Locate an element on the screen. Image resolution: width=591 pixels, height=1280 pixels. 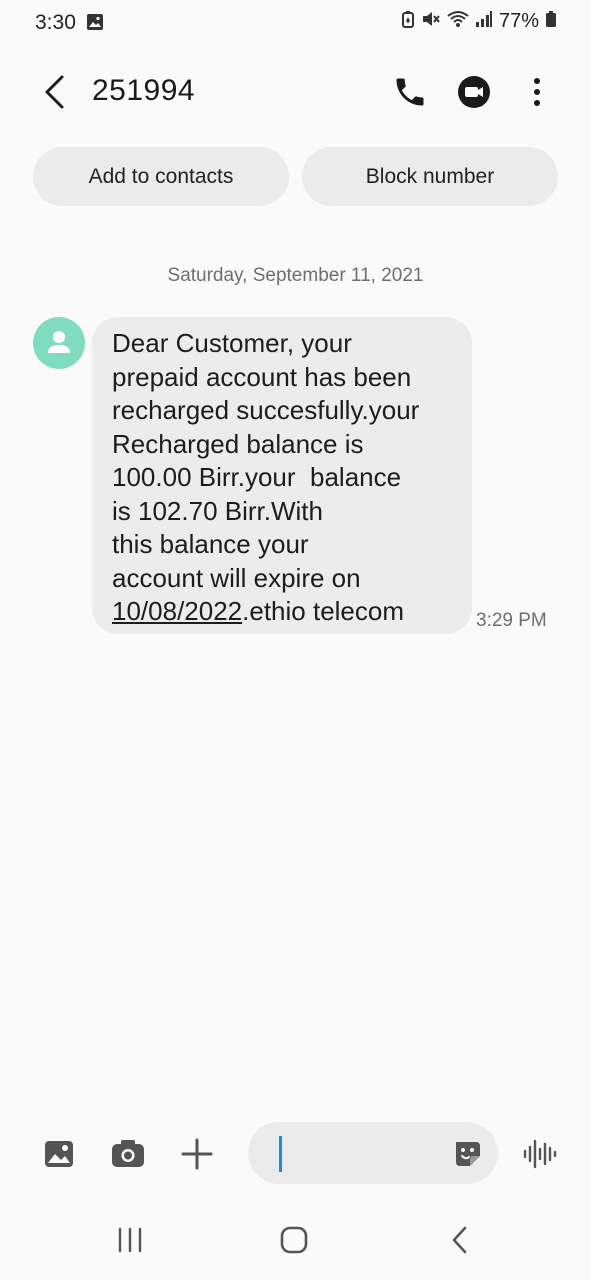
gallery-icon is located at coordinates (59, 1154).